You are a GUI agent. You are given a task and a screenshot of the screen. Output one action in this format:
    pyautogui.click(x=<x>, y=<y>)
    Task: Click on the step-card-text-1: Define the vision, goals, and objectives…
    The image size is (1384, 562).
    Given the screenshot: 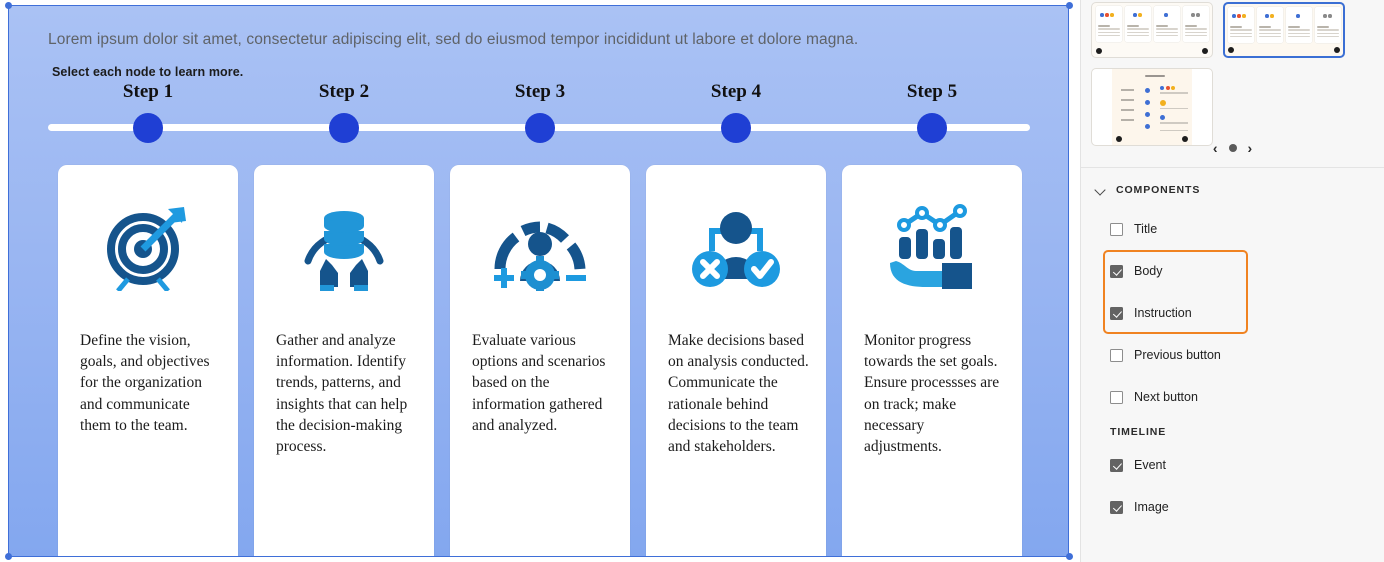 What is the action you would take?
    pyautogui.click(x=145, y=383)
    